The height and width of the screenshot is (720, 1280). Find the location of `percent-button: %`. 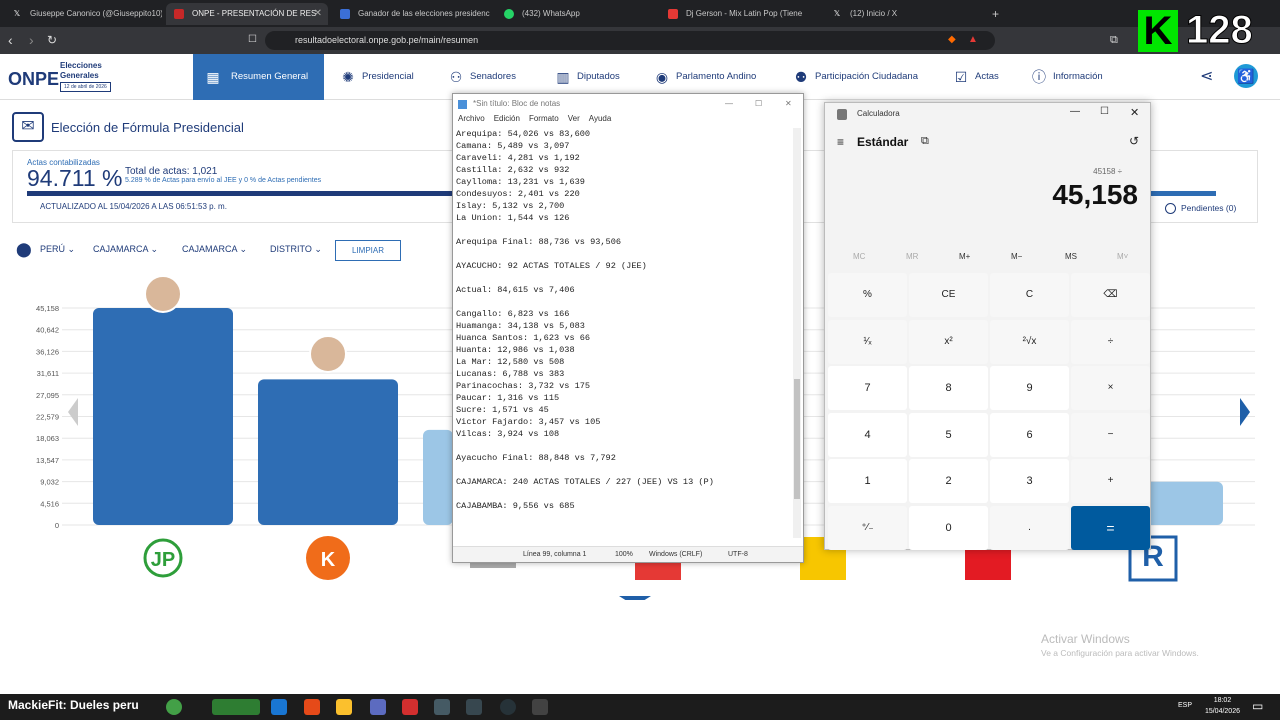

percent-button: % is located at coordinates (867, 295).